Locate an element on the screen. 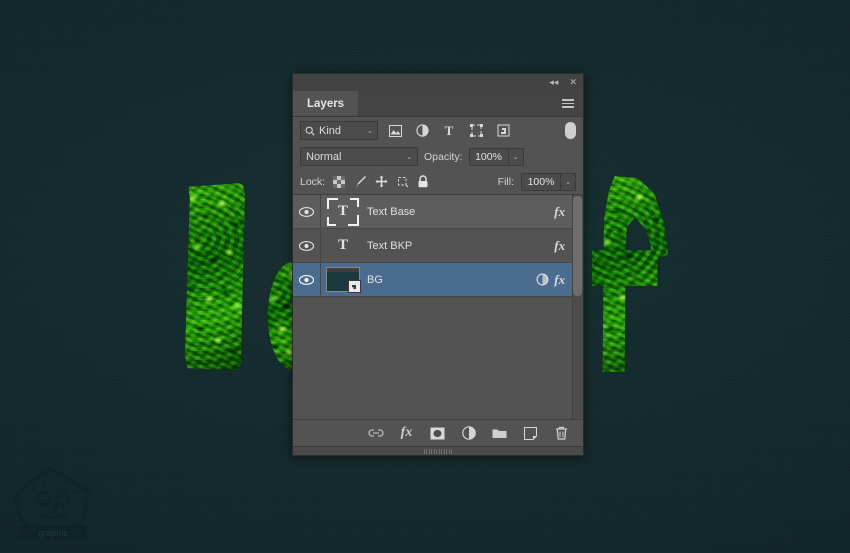 The width and height of the screenshot is (850, 553). filter-type-icon: T is located at coordinates (449, 130).